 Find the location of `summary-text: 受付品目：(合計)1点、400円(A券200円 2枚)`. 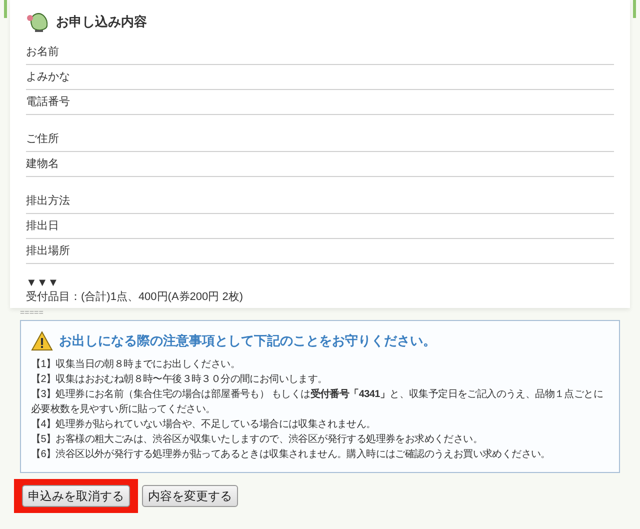

summary-text: 受付品目：(合計)1点、400円(A券200円 2枚) is located at coordinates (134, 297).